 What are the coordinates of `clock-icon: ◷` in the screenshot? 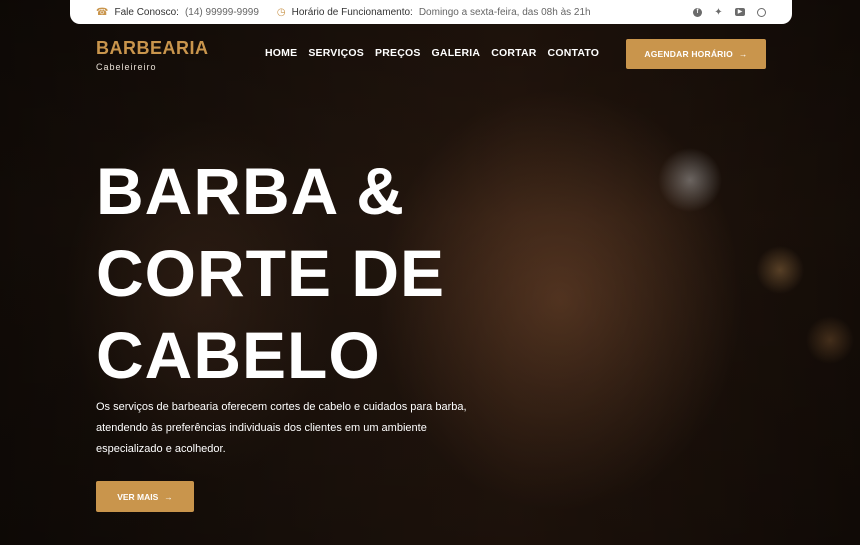 It's located at (281, 12).